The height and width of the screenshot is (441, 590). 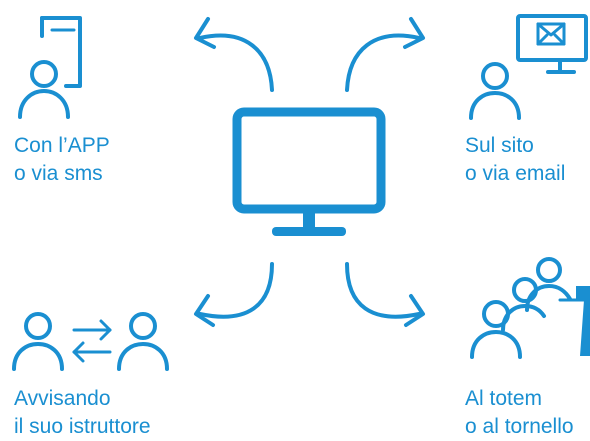 I want to click on caption-line-1: Con l’APP, so click(x=62, y=145).